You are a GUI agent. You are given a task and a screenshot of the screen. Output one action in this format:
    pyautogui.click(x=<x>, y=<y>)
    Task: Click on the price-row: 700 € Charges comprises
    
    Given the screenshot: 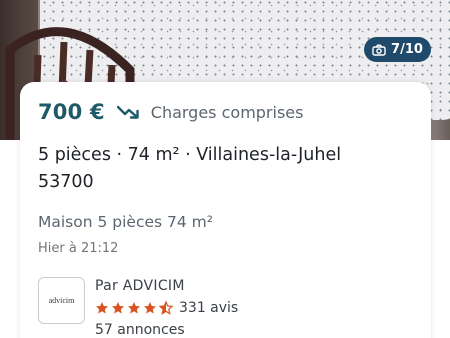 What is the action you would take?
    pyautogui.click(x=170, y=112)
    